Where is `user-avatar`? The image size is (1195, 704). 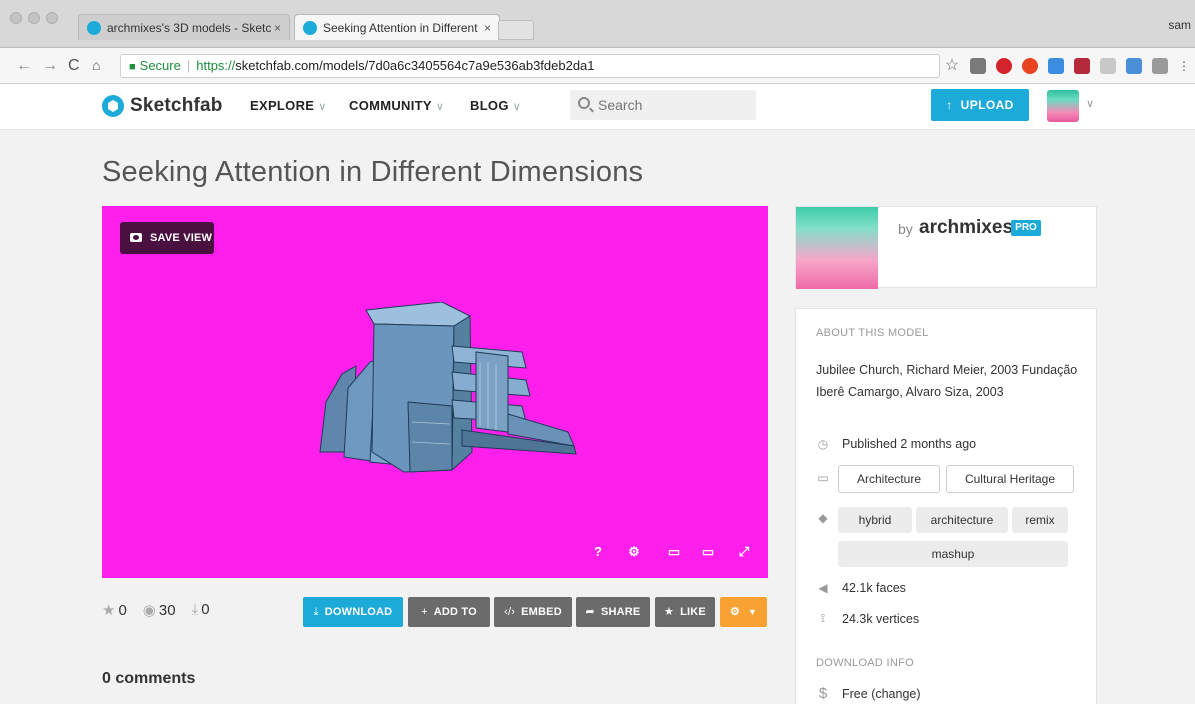
user-avatar is located at coordinates (1063, 106).